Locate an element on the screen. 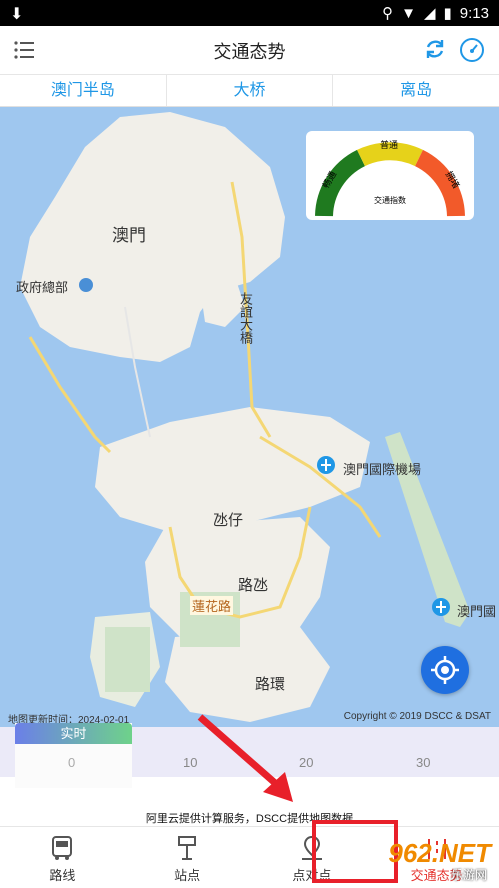 This screenshot has width=499, height=888. traffic-index-gauge: 畅通 普通 拥堵 交通指数 is located at coordinates (390, 175).